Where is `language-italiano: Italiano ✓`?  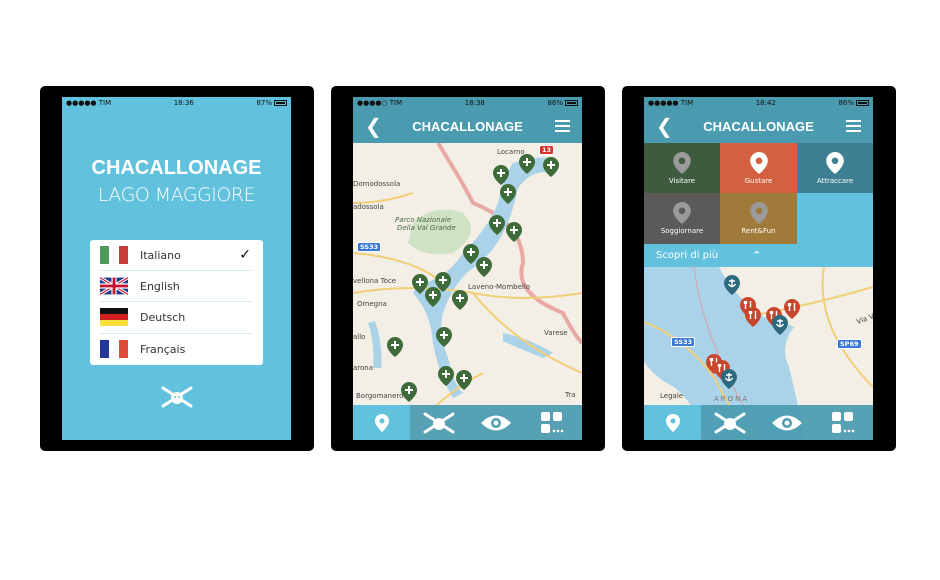 language-italiano: Italiano ✓ is located at coordinates (176, 256).